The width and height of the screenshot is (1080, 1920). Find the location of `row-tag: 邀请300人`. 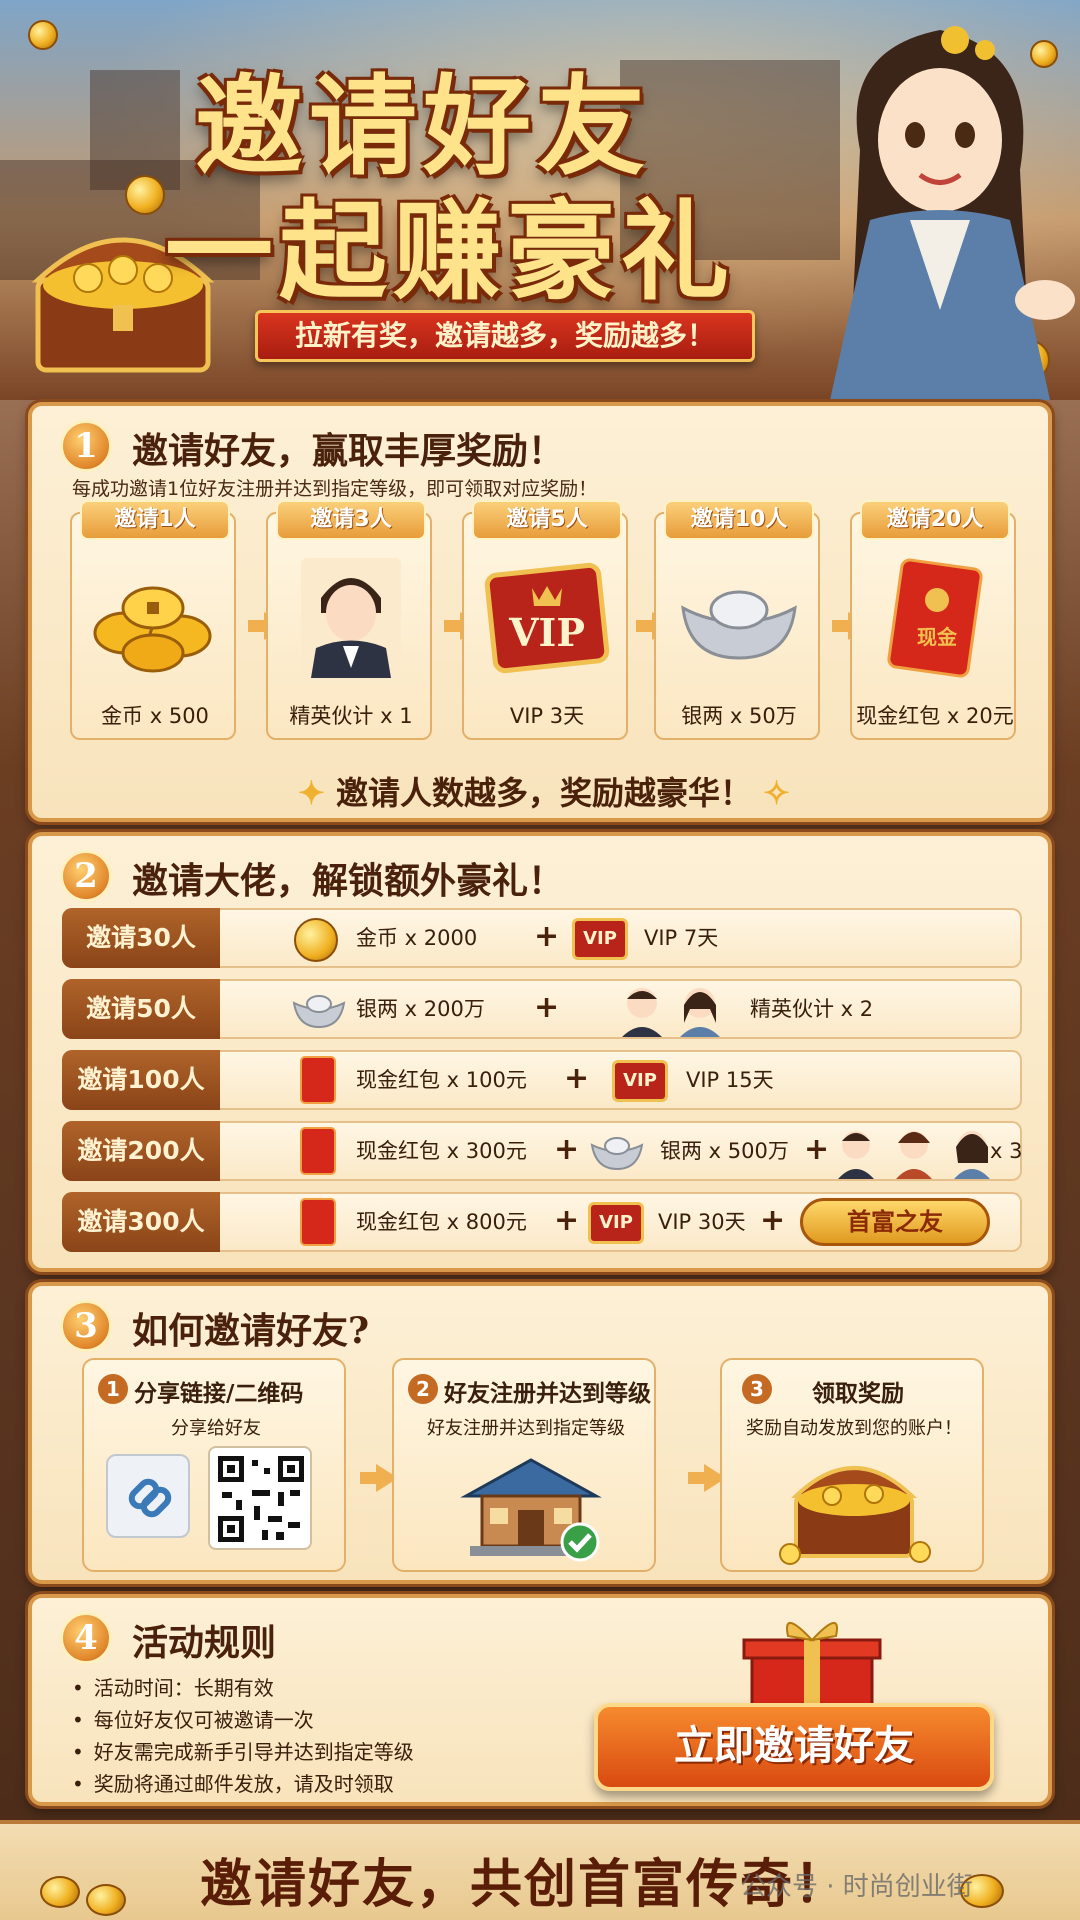

row-tag: 邀请300人 is located at coordinates (141, 1222).